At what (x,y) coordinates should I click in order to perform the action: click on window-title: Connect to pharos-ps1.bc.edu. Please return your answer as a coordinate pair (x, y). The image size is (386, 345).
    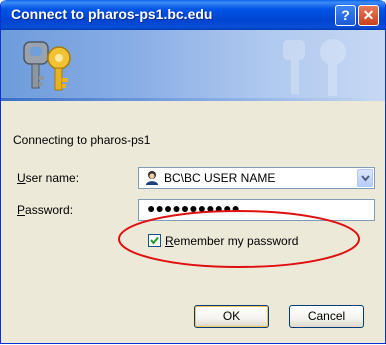
    Looking at the image, I should click on (112, 14).